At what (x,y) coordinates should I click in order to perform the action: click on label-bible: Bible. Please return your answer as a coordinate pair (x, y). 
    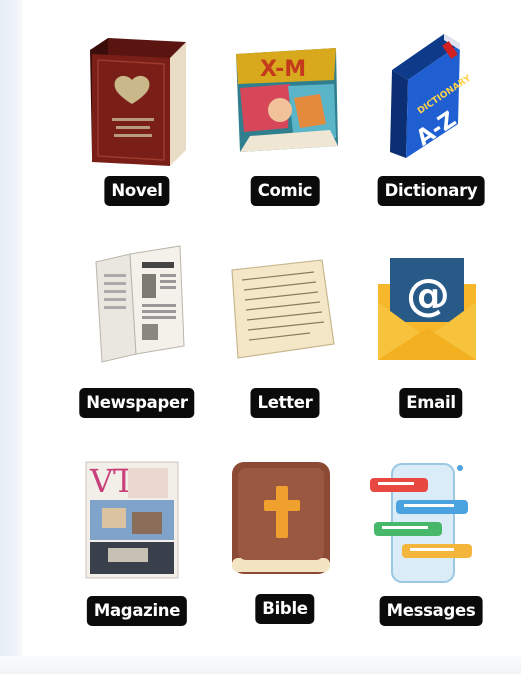
    Looking at the image, I should click on (285, 609).